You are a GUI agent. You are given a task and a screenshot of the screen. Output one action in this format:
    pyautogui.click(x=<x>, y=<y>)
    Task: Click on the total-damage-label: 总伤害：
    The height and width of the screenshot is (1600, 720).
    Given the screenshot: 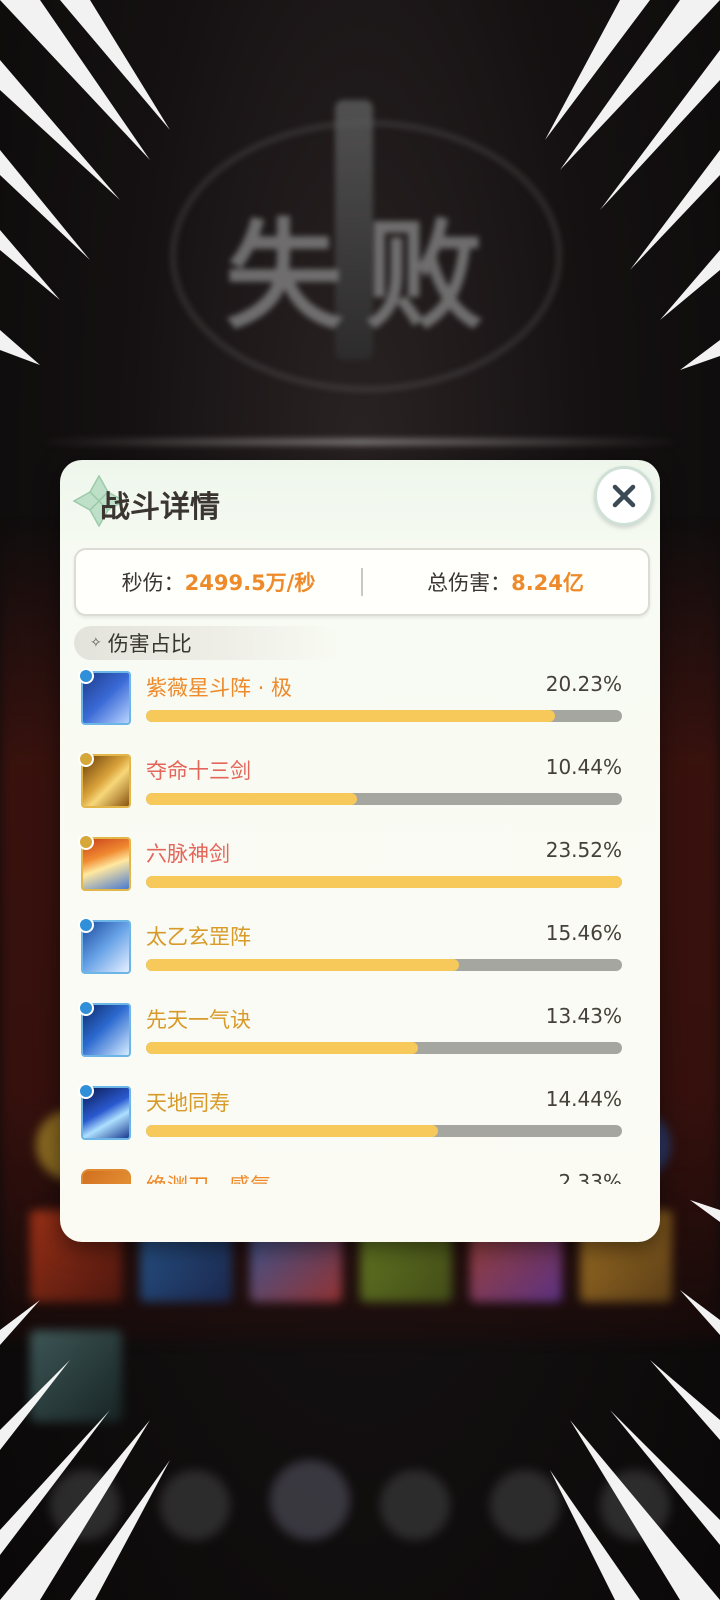 What is the action you would take?
    pyautogui.click(x=469, y=583)
    